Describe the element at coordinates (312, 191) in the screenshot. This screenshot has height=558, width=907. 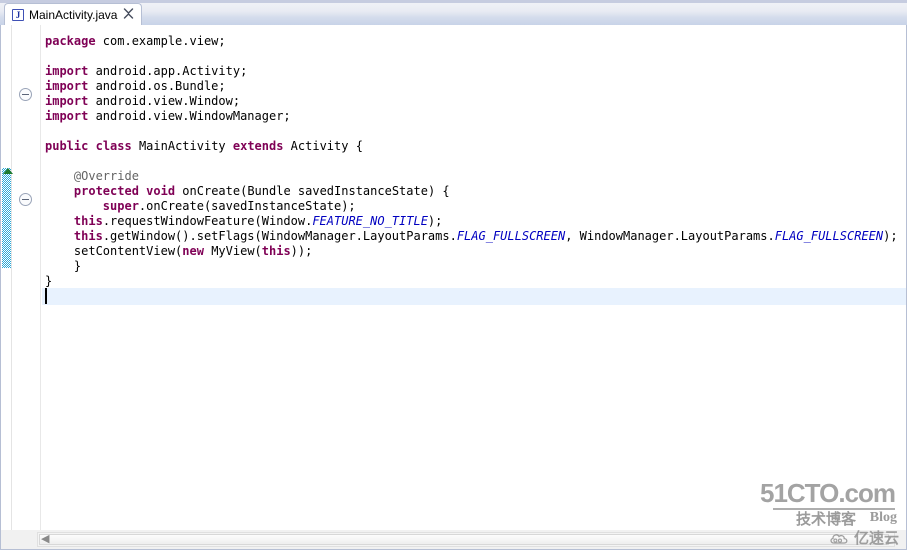
I see `code-token: onCreate(Bundle savedInstanceState) {` at that location.